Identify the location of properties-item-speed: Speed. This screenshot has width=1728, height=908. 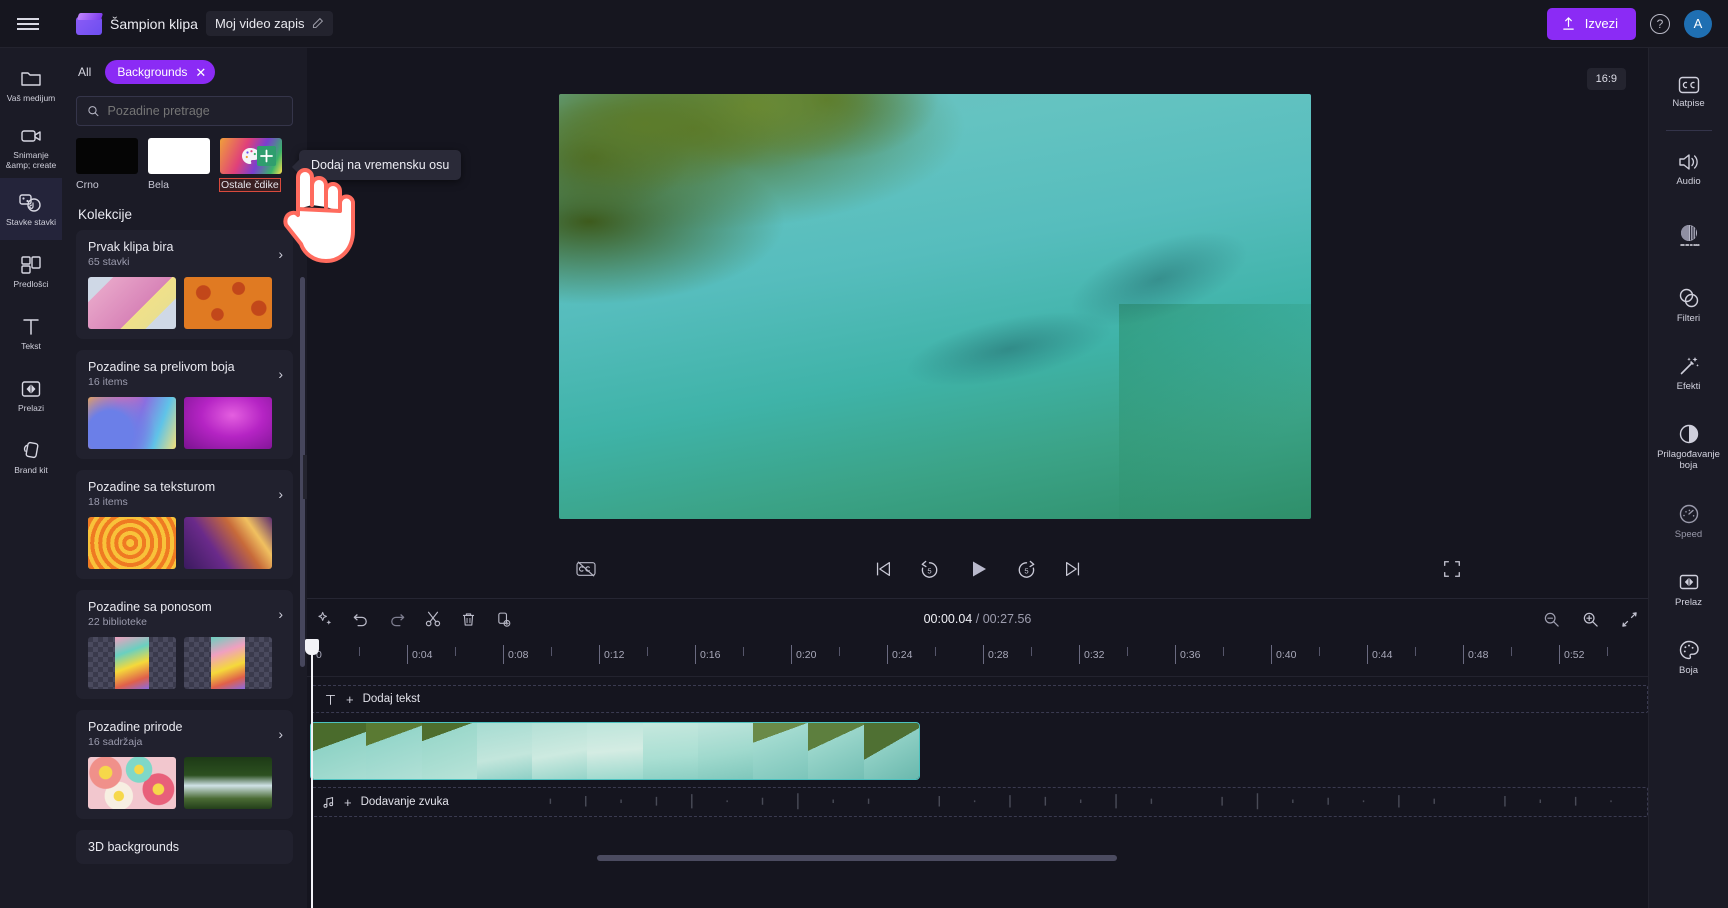
(1688, 521).